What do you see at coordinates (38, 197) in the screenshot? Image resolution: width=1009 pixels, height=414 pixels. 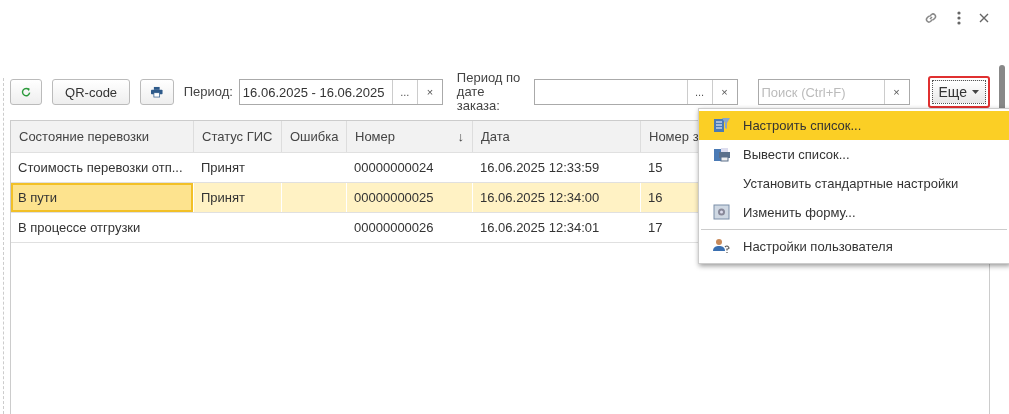 I see `table-cell: В пути` at bounding box center [38, 197].